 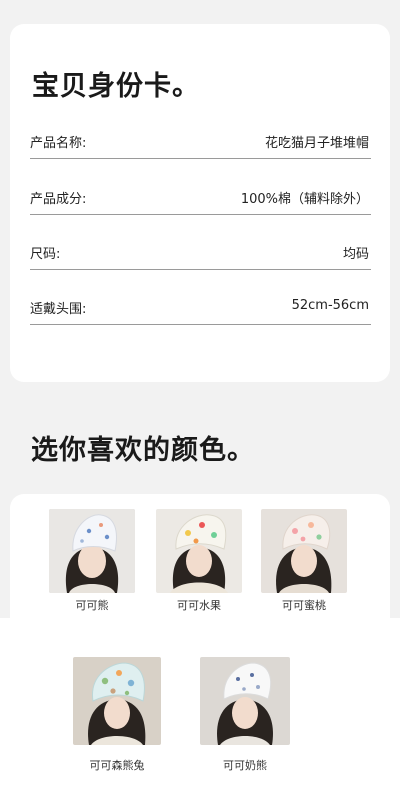 I want to click on color-option-coco-peach: 可可蜜桃, so click(x=304, y=561).